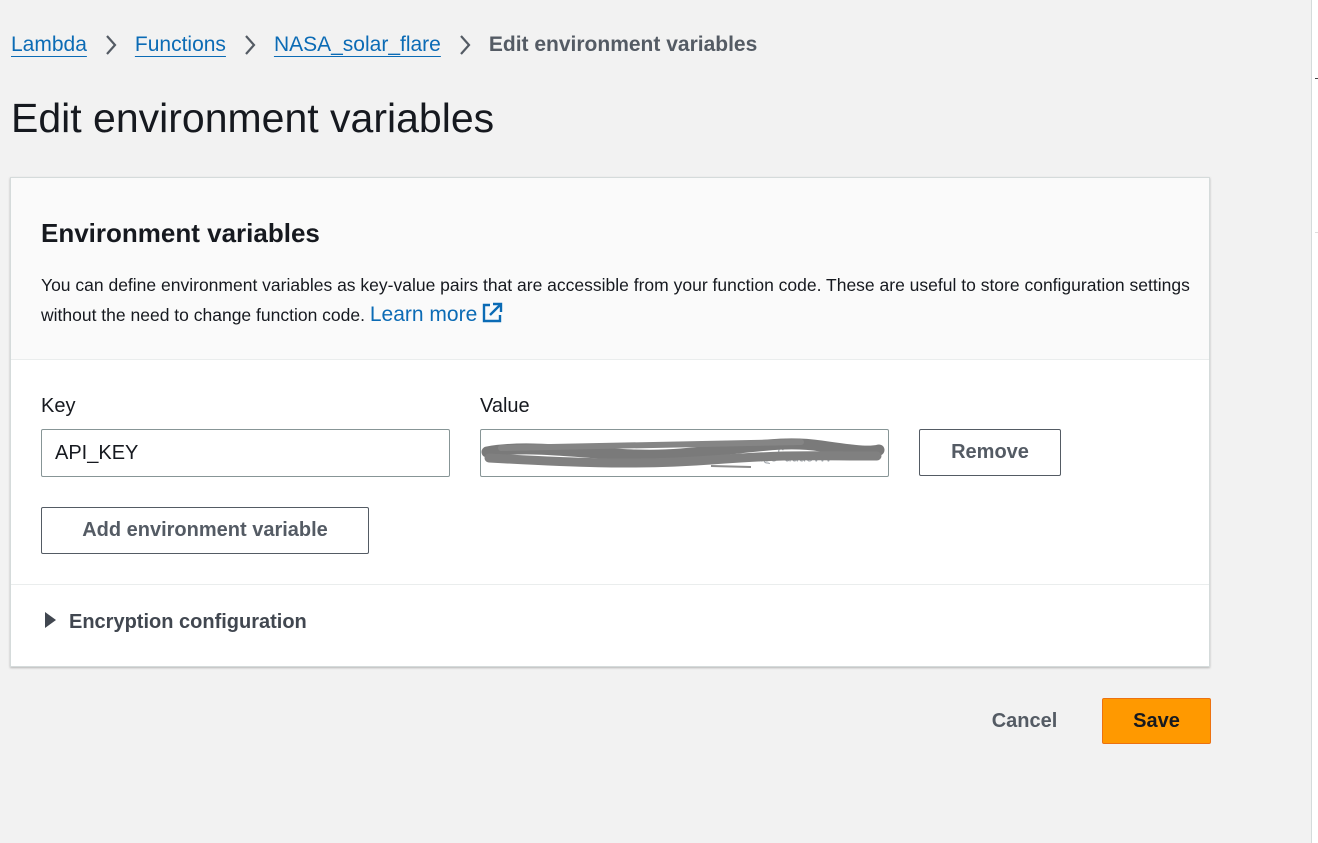 The image size is (1318, 843). What do you see at coordinates (505, 406) in the screenshot?
I see `value-label: Value` at bounding box center [505, 406].